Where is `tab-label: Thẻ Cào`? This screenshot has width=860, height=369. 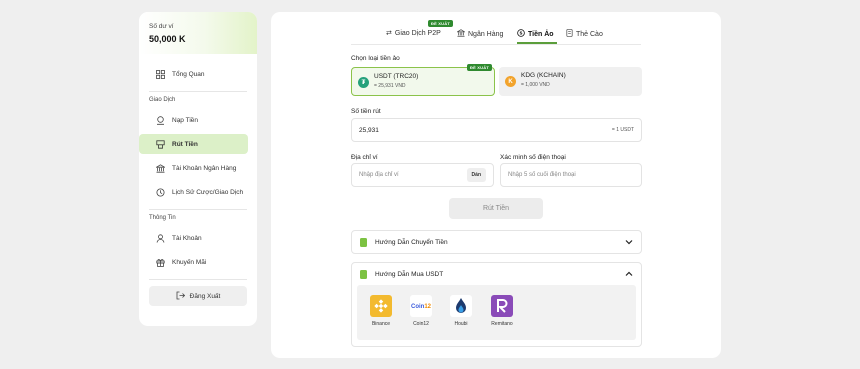 tab-label: Thẻ Cào is located at coordinates (589, 34).